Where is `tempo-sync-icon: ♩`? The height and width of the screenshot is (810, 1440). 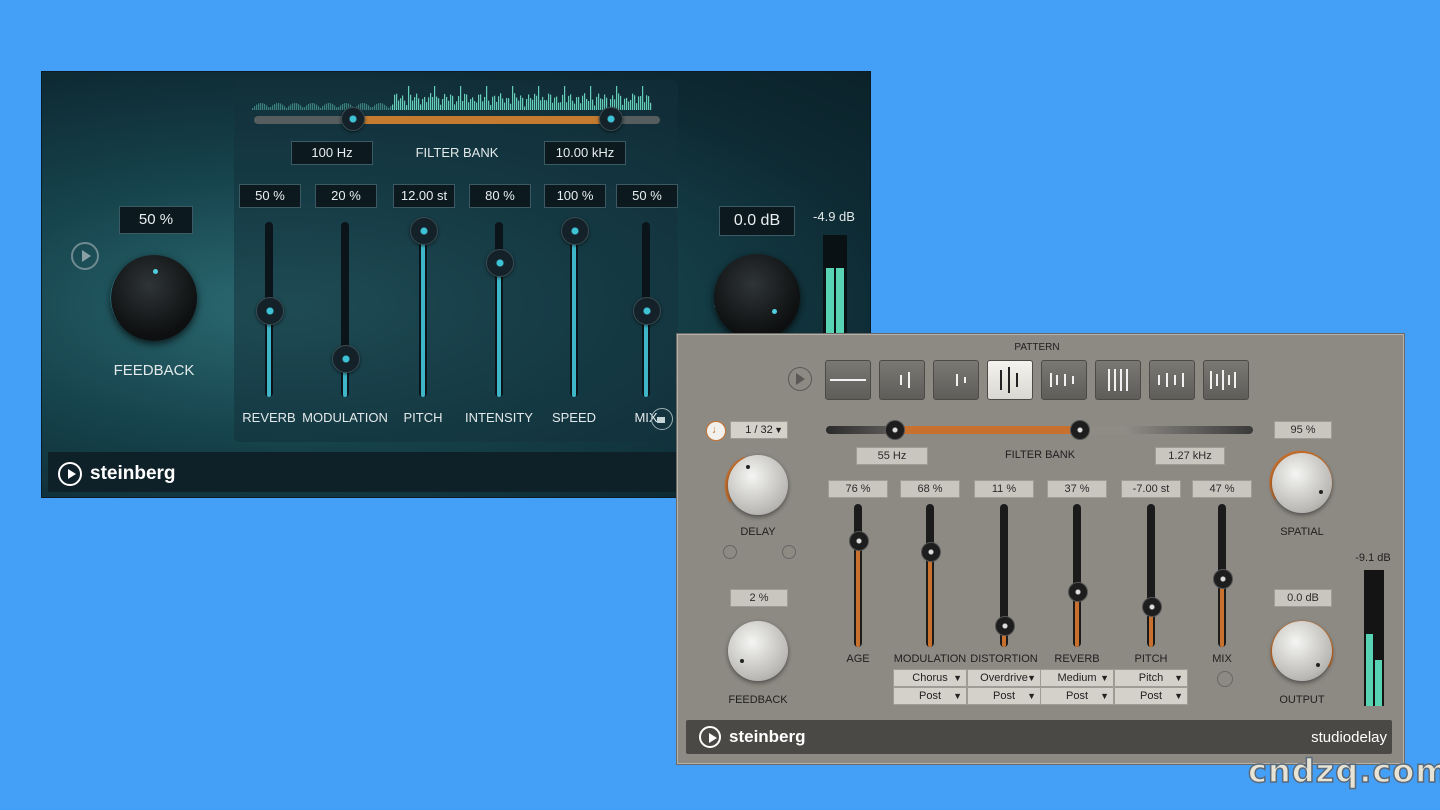
tempo-sync-icon: ♩ is located at coordinates (716, 431).